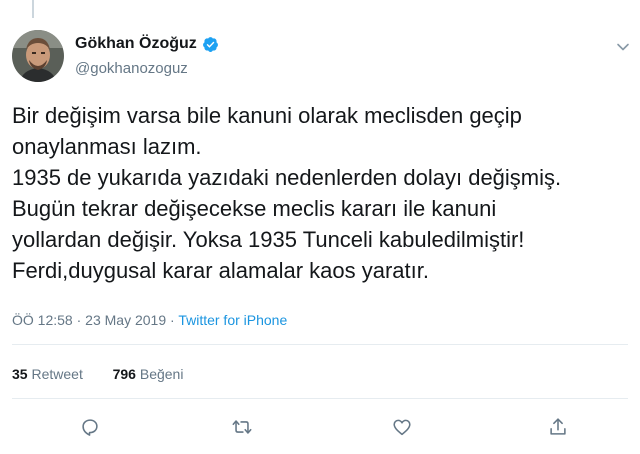  I want to click on tweet-stats: 35 Retweet 796 Beğeni, so click(97, 374).